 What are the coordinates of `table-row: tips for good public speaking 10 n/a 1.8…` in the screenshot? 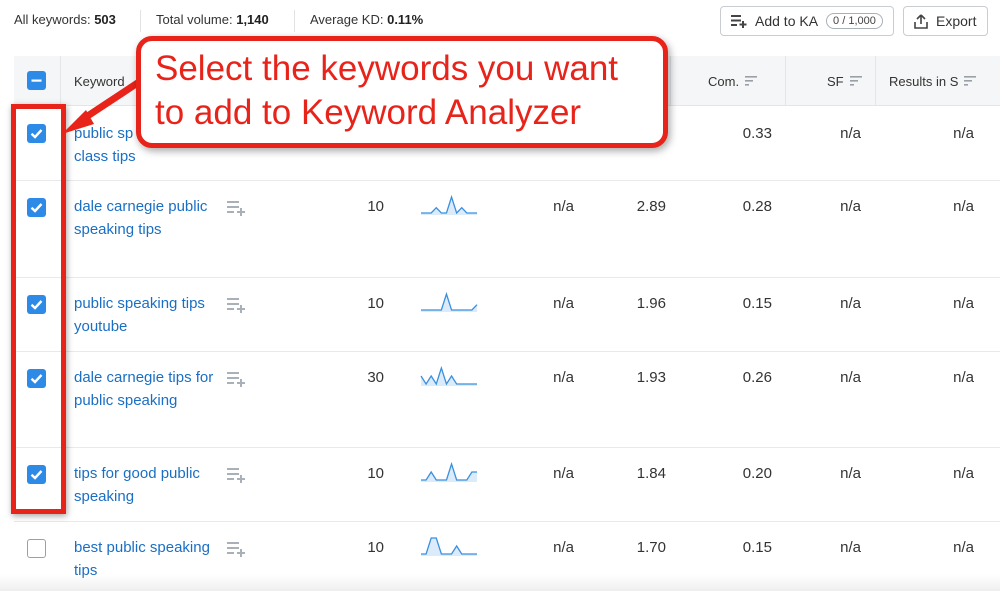 It's located at (507, 485).